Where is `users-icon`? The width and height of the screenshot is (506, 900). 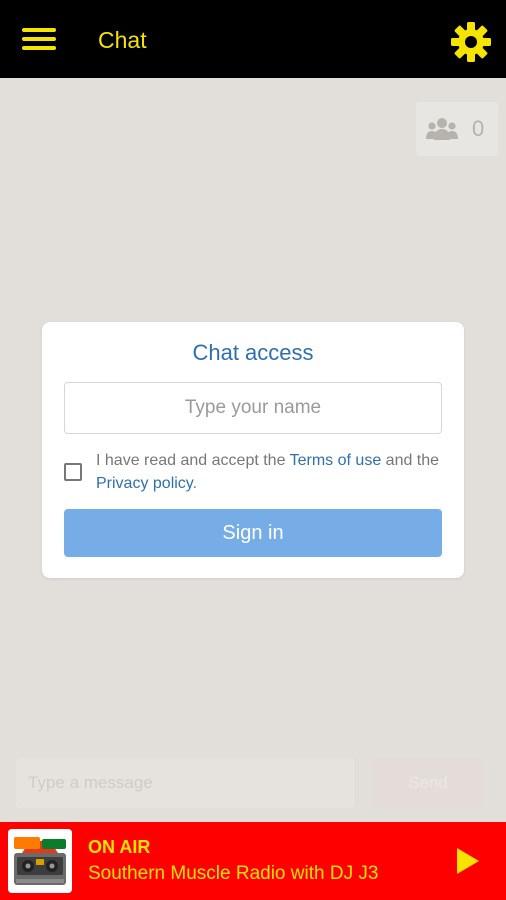 users-icon is located at coordinates (442, 130).